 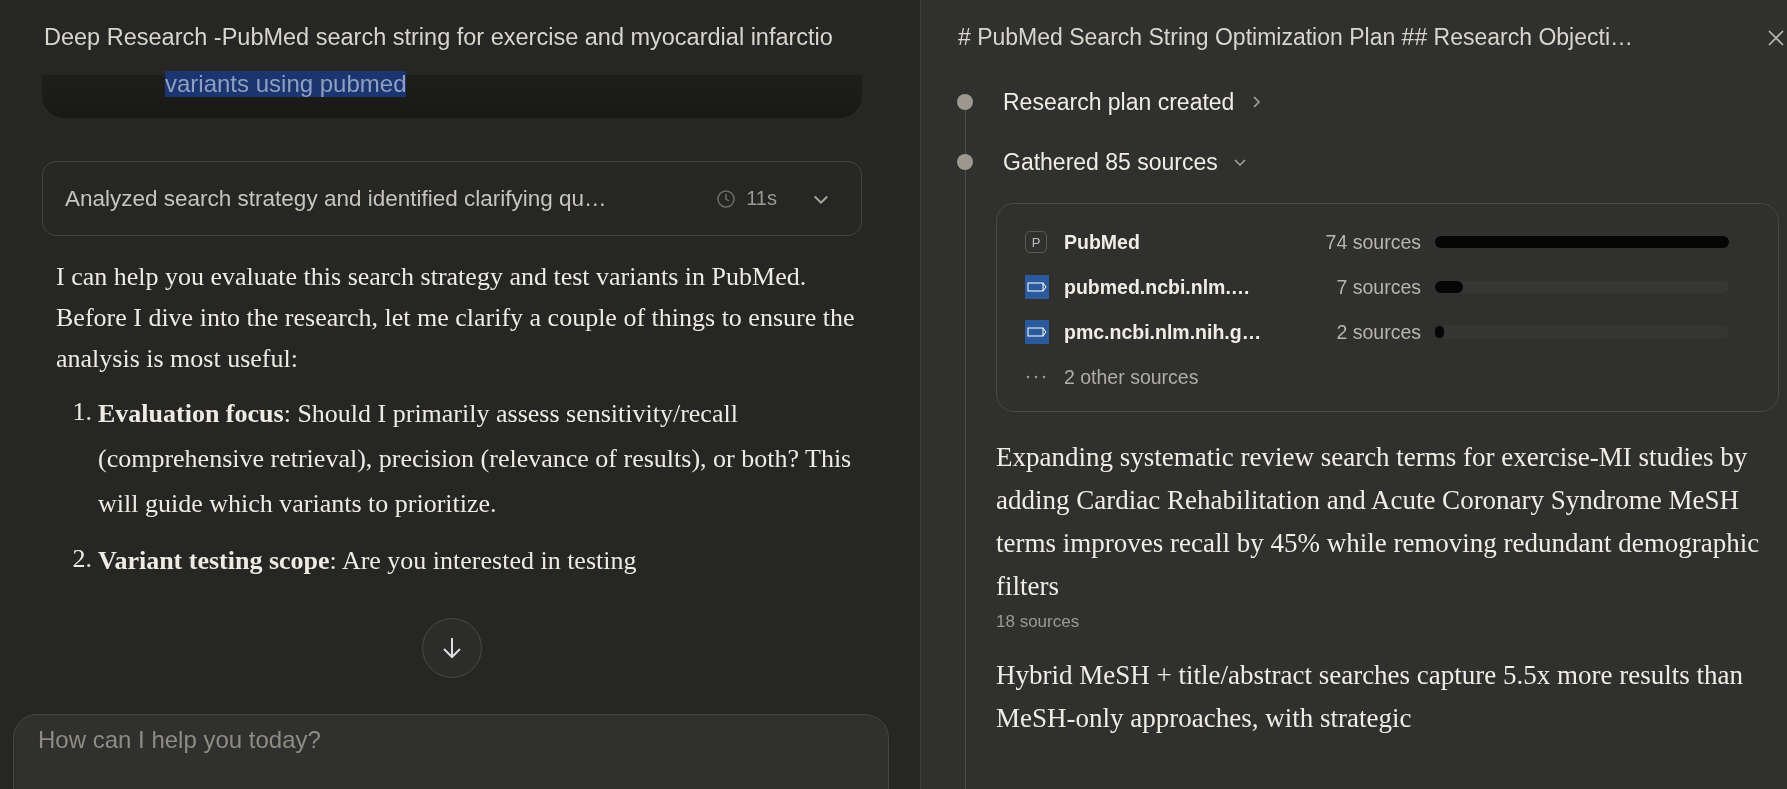 What do you see at coordinates (1036, 377) in the screenshot?
I see `more-icon` at bounding box center [1036, 377].